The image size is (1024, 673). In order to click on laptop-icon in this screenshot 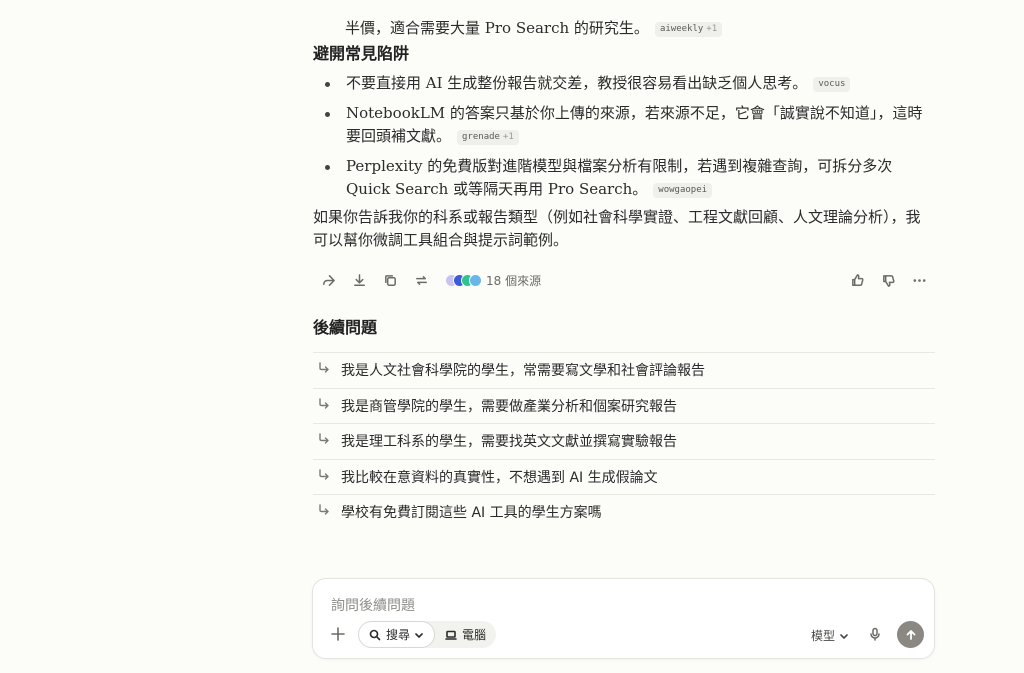, I will do `click(451, 635)`.